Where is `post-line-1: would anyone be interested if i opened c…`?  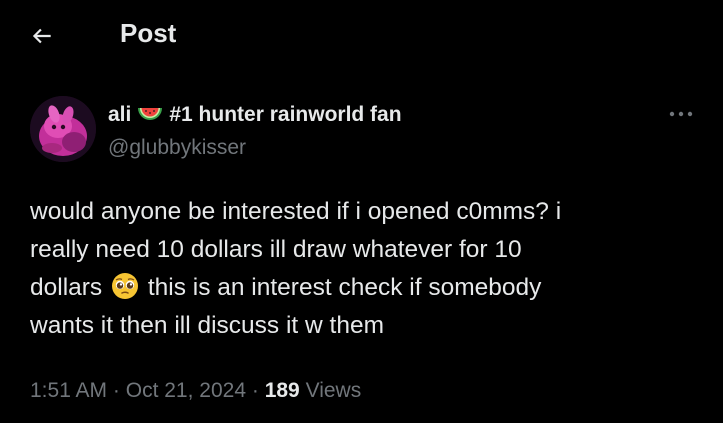
post-line-1: would anyone be interested if i opened c… is located at coordinates (296, 211).